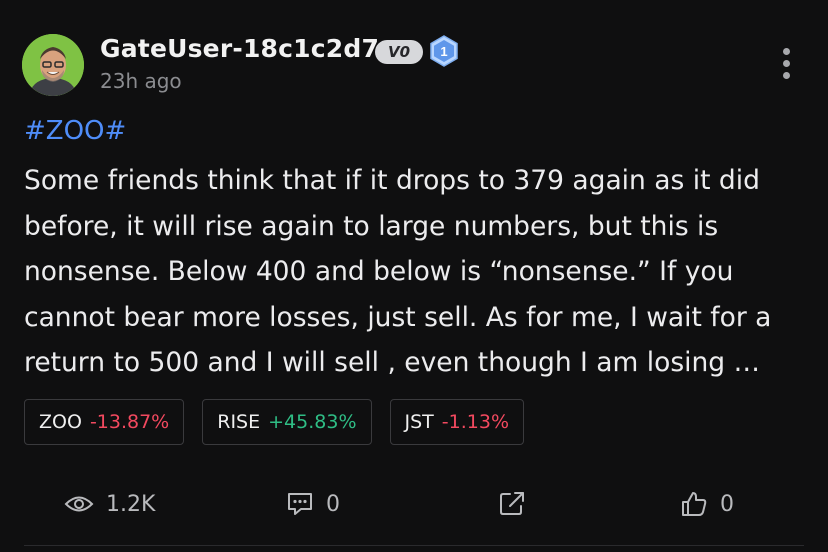 This screenshot has width=828, height=552. I want to click on hexagon-badge-icon: 1, so click(444, 51).